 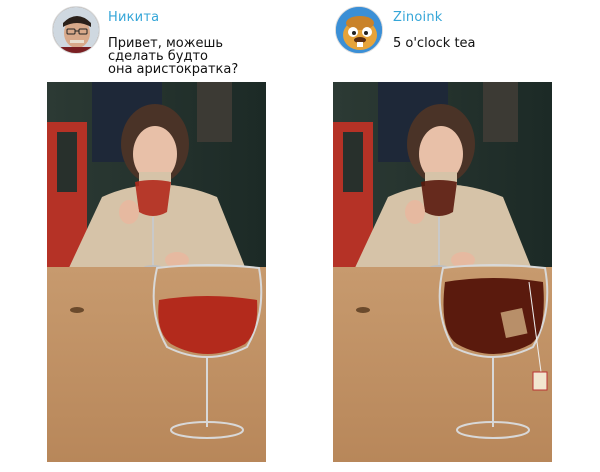 I want to click on user-avatar-nikita, so click(x=76, y=30).